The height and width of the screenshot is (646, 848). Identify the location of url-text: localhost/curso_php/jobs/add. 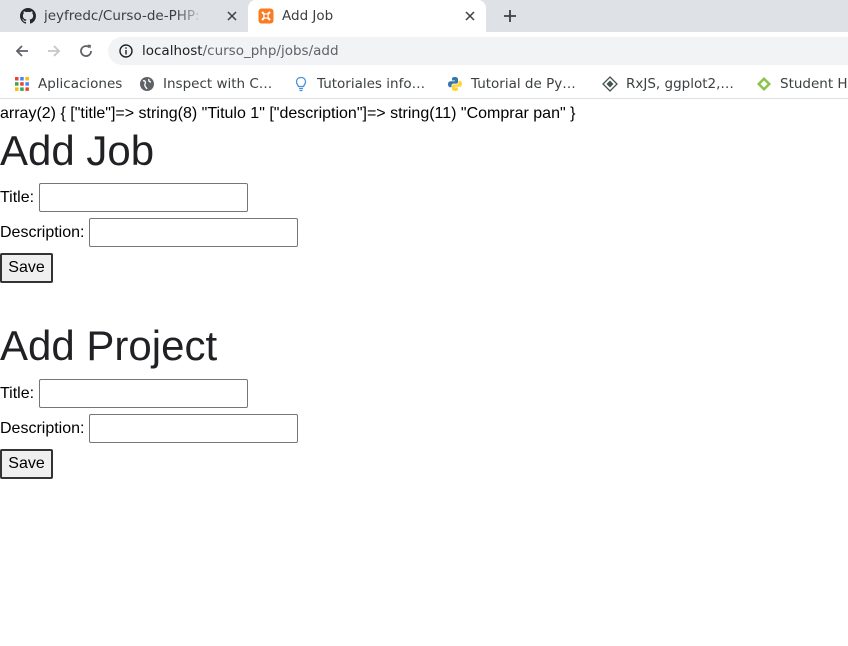
(240, 51).